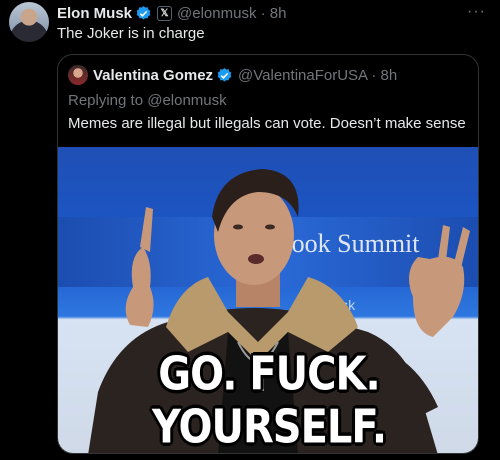 The width and height of the screenshot is (500, 460). What do you see at coordinates (94, 13) in the screenshot?
I see `author-name: Elon Musk` at bounding box center [94, 13].